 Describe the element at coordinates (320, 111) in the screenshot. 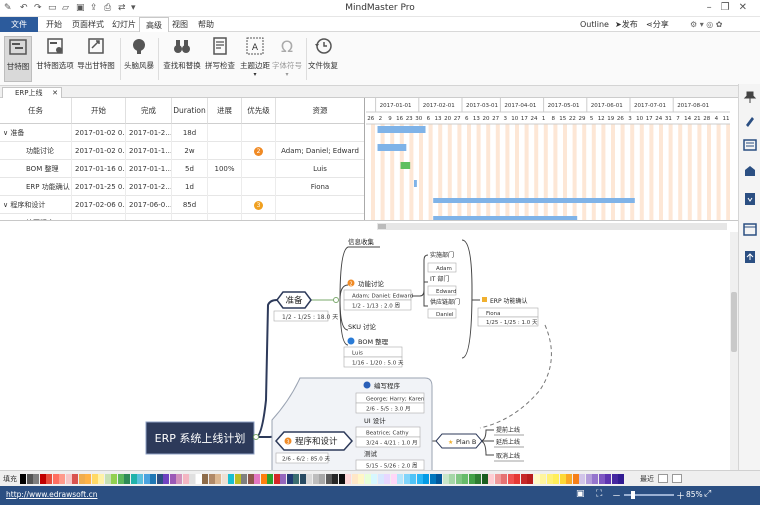

I see `gantt-header-6: 资源` at that location.